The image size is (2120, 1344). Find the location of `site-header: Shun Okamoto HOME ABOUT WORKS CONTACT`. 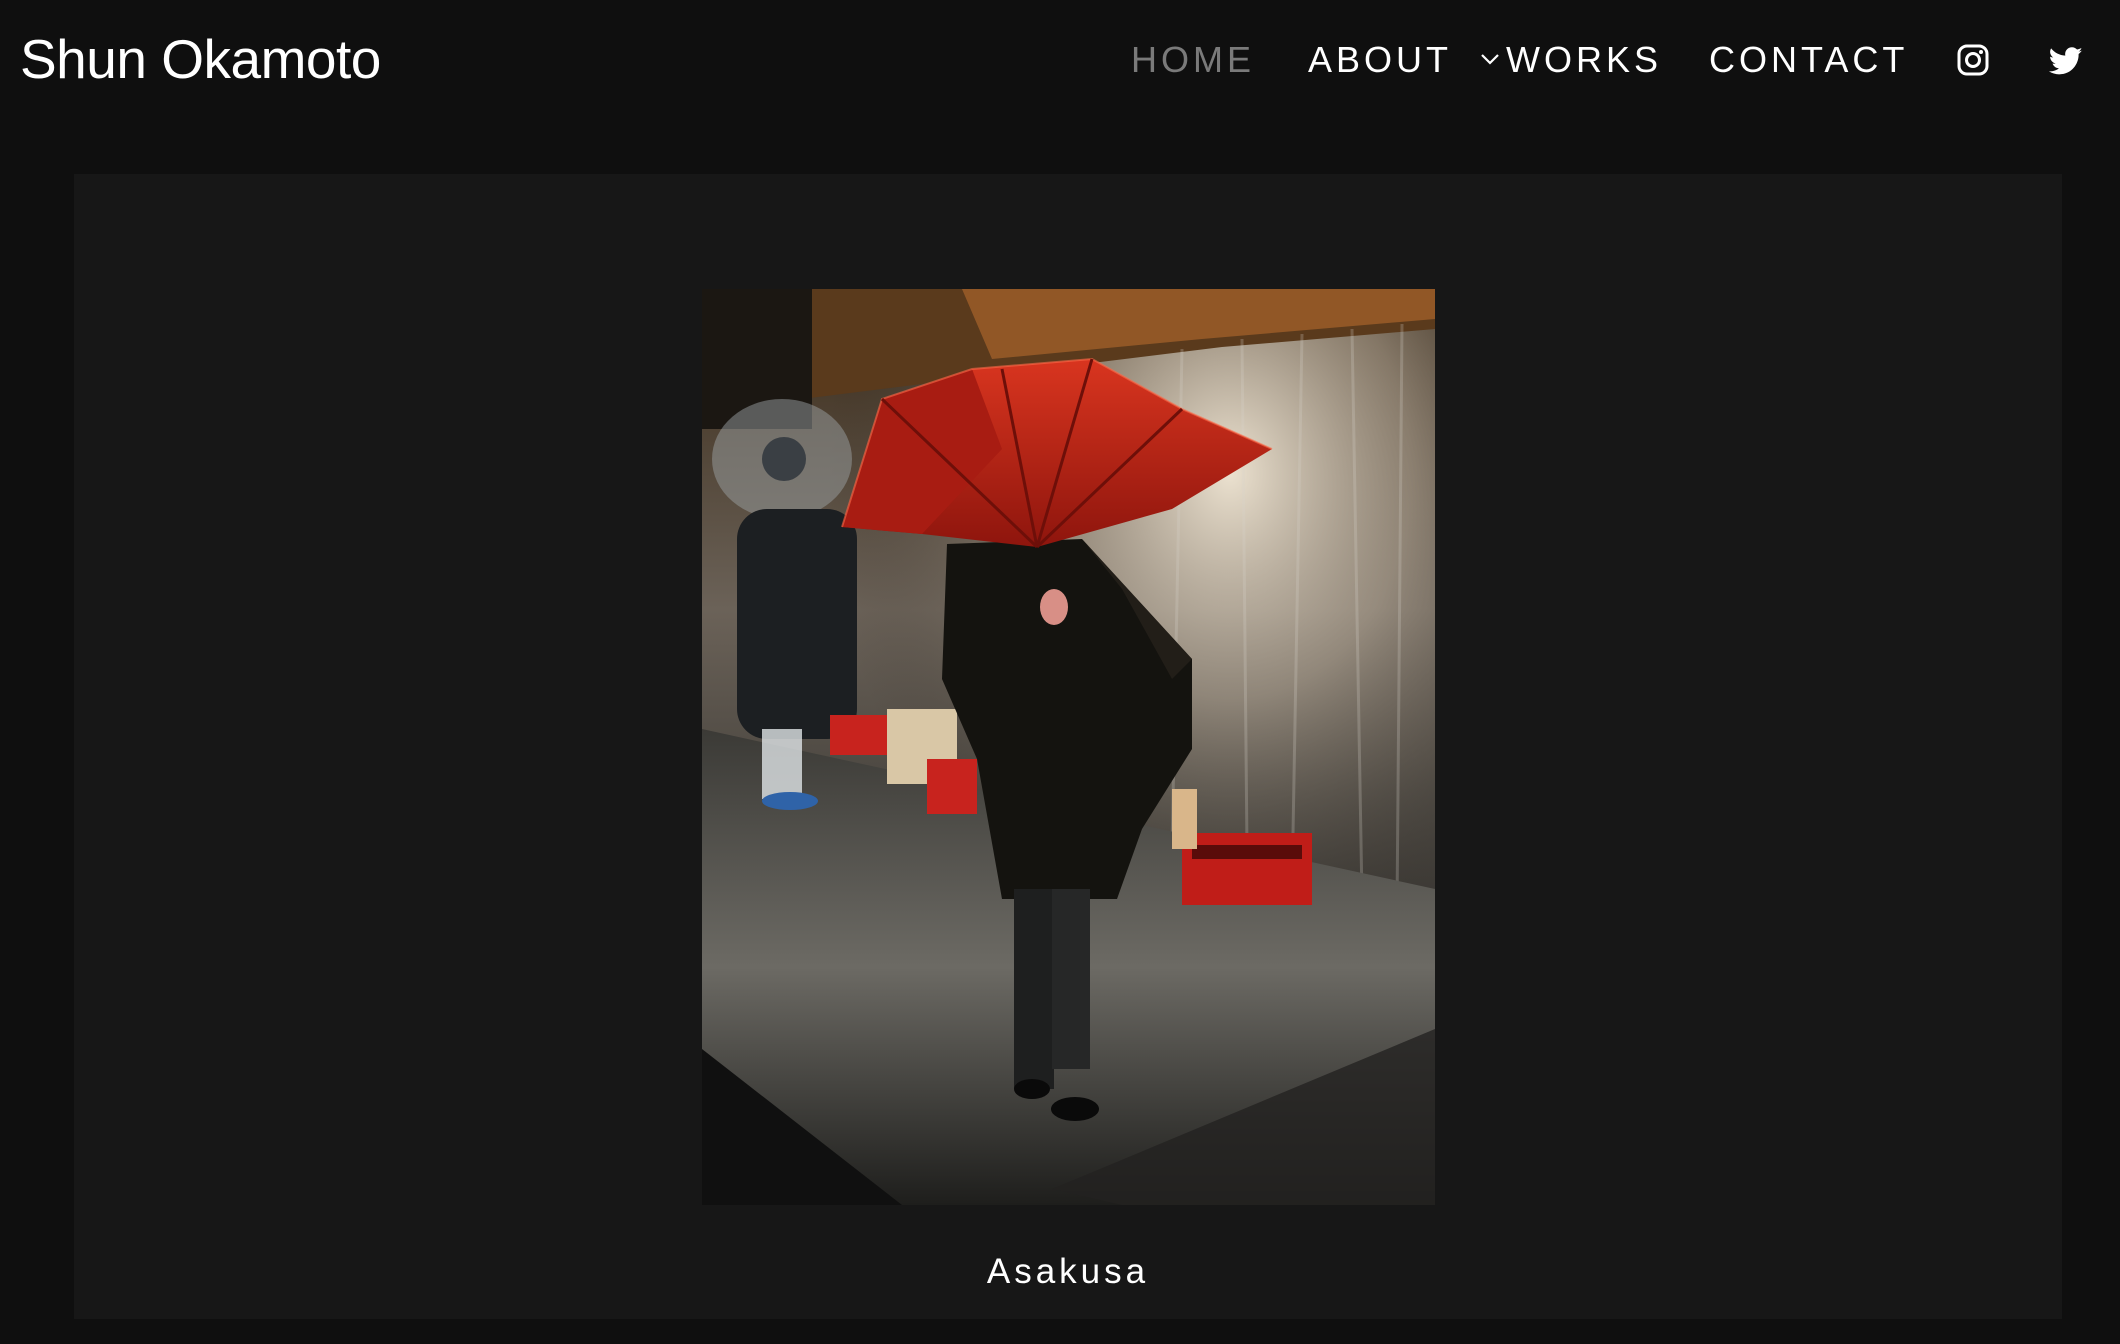

site-header: Shun Okamoto HOME ABOUT WORKS CONTACT is located at coordinates (1060, 60).